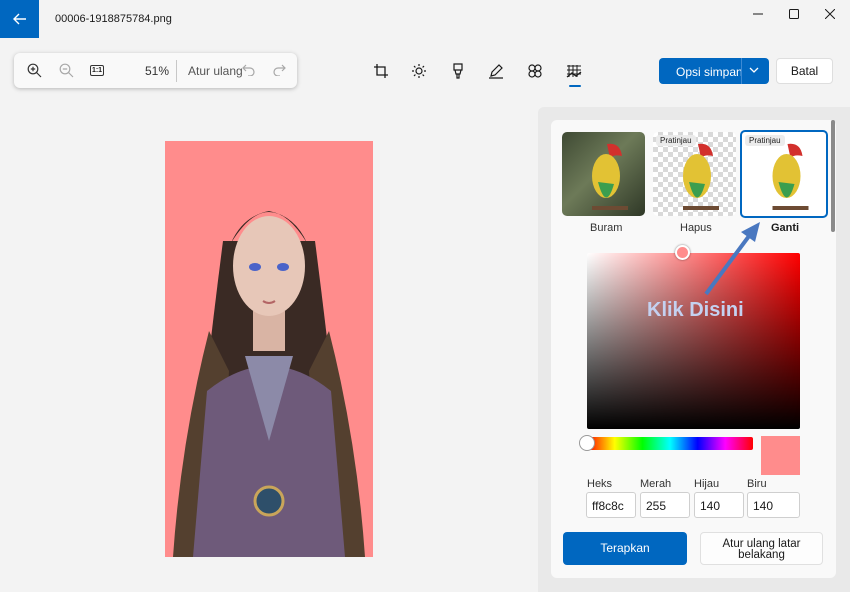 This screenshot has width=850, height=592. What do you see at coordinates (695, 310) in the screenshot?
I see `annotation-label: Klik Disini` at bounding box center [695, 310].